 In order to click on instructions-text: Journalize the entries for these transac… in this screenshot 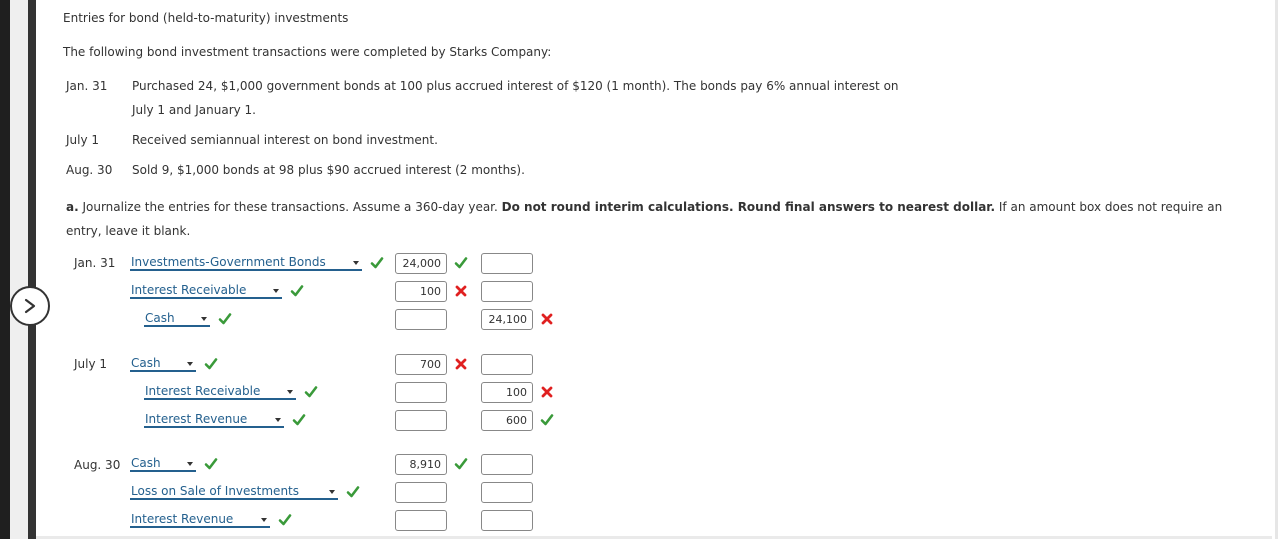, I will do `click(290, 207)`.